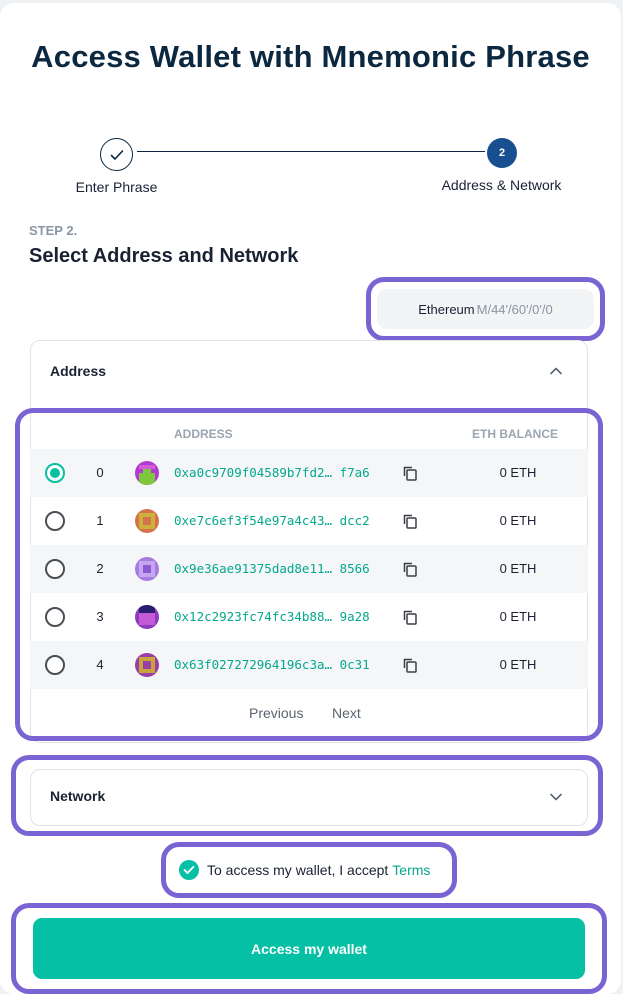 This screenshot has height=994, width=623. I want to click on derivation-path-chip: Ethereum M/44'/60'/0'/0, so click(485, 309).